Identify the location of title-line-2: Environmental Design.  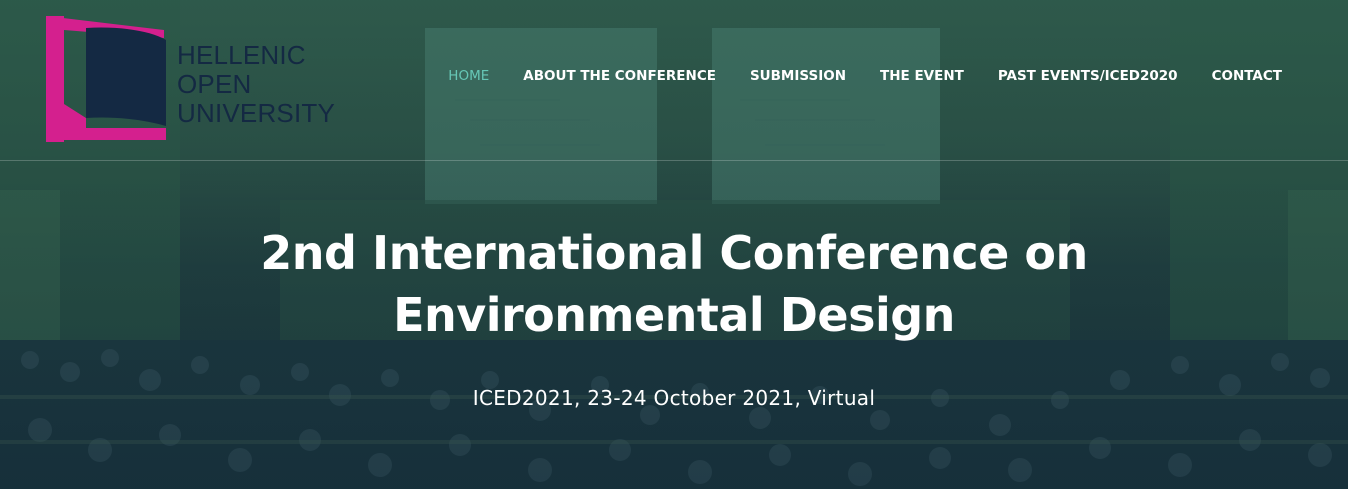
(674, 315).